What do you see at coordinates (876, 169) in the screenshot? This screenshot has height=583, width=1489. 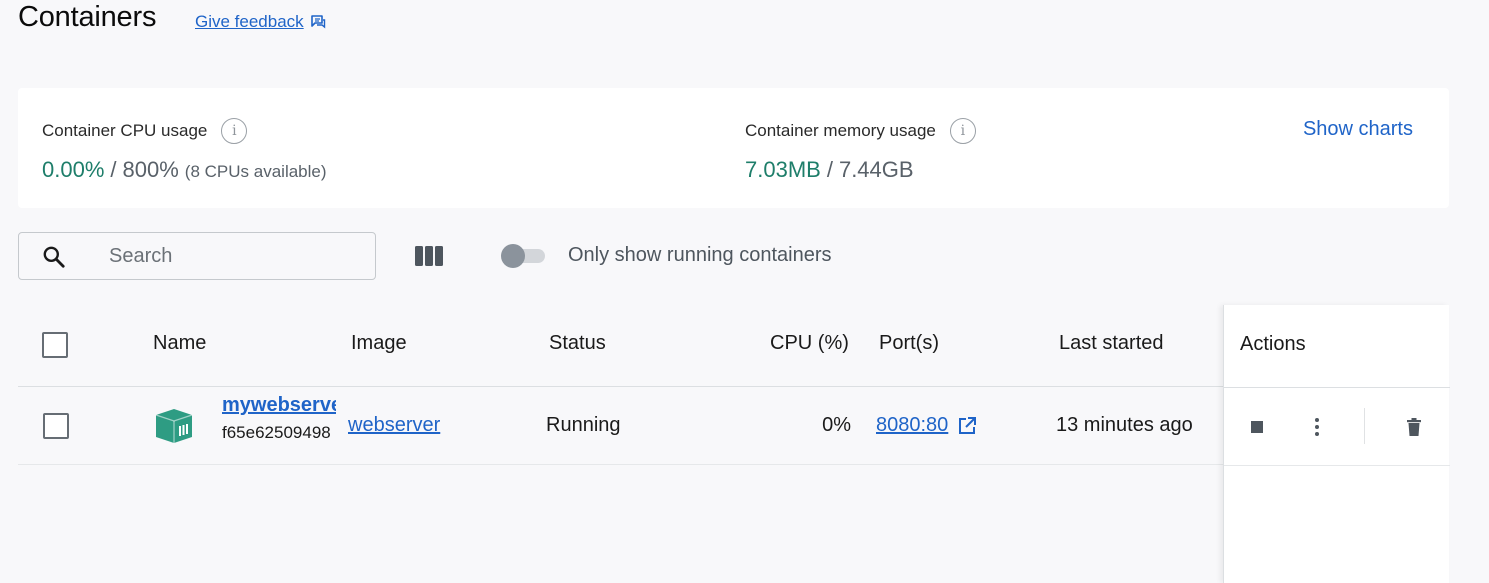 I see `memory-total: 7.44GB` at bounding box center [876, 169].